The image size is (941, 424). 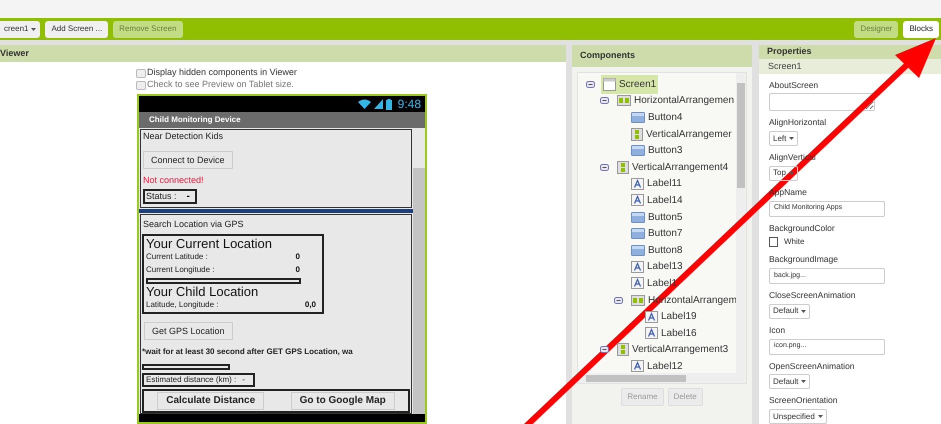 I want to click on distance-label: Estimated distance (km) :, so click(x=191, y=380).